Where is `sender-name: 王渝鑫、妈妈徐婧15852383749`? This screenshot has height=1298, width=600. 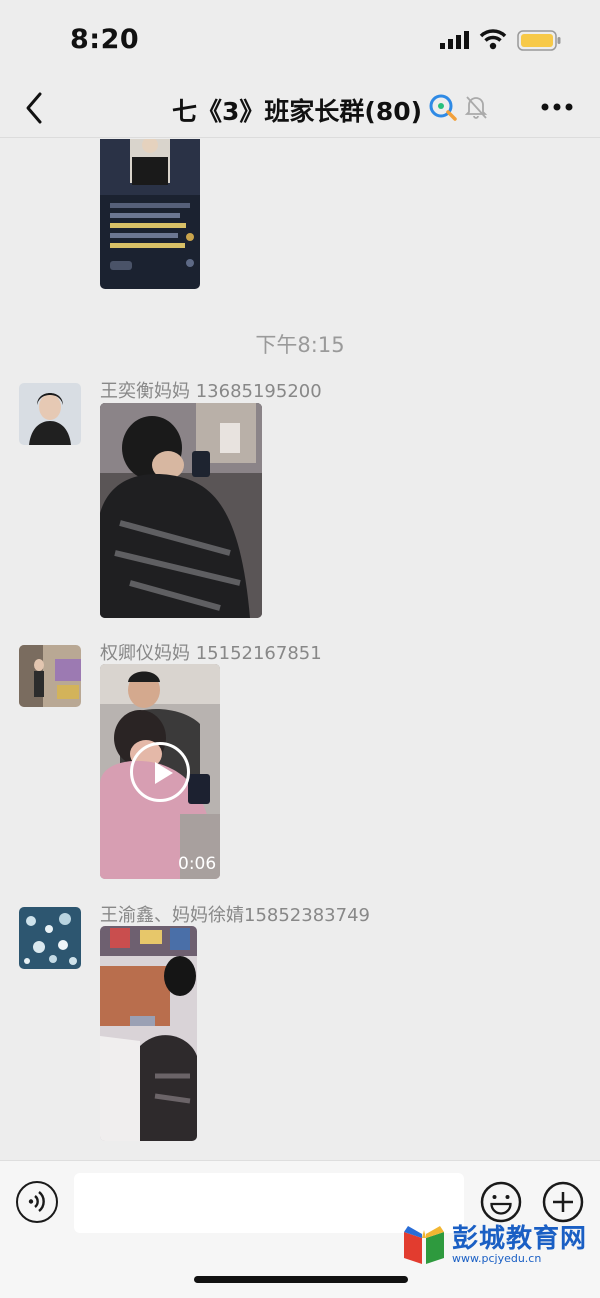
sender-name: 王渝鑫、妈妈徐婧15852383749 is located at coordinates (235, 915).